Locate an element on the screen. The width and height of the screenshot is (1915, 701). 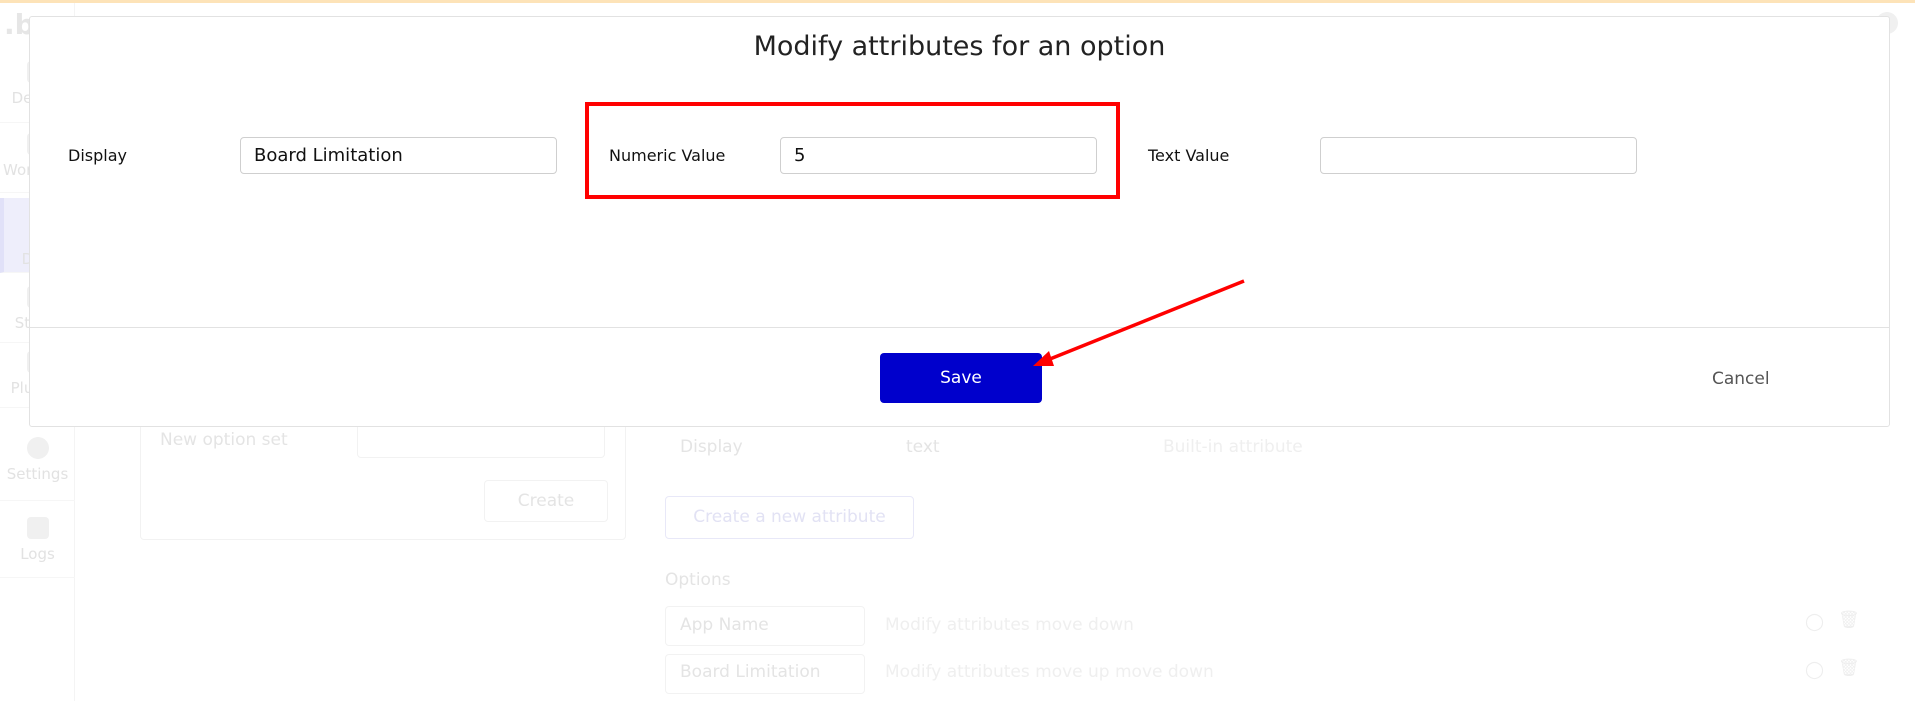
arrow-line is located at coordinates (1144, 321).